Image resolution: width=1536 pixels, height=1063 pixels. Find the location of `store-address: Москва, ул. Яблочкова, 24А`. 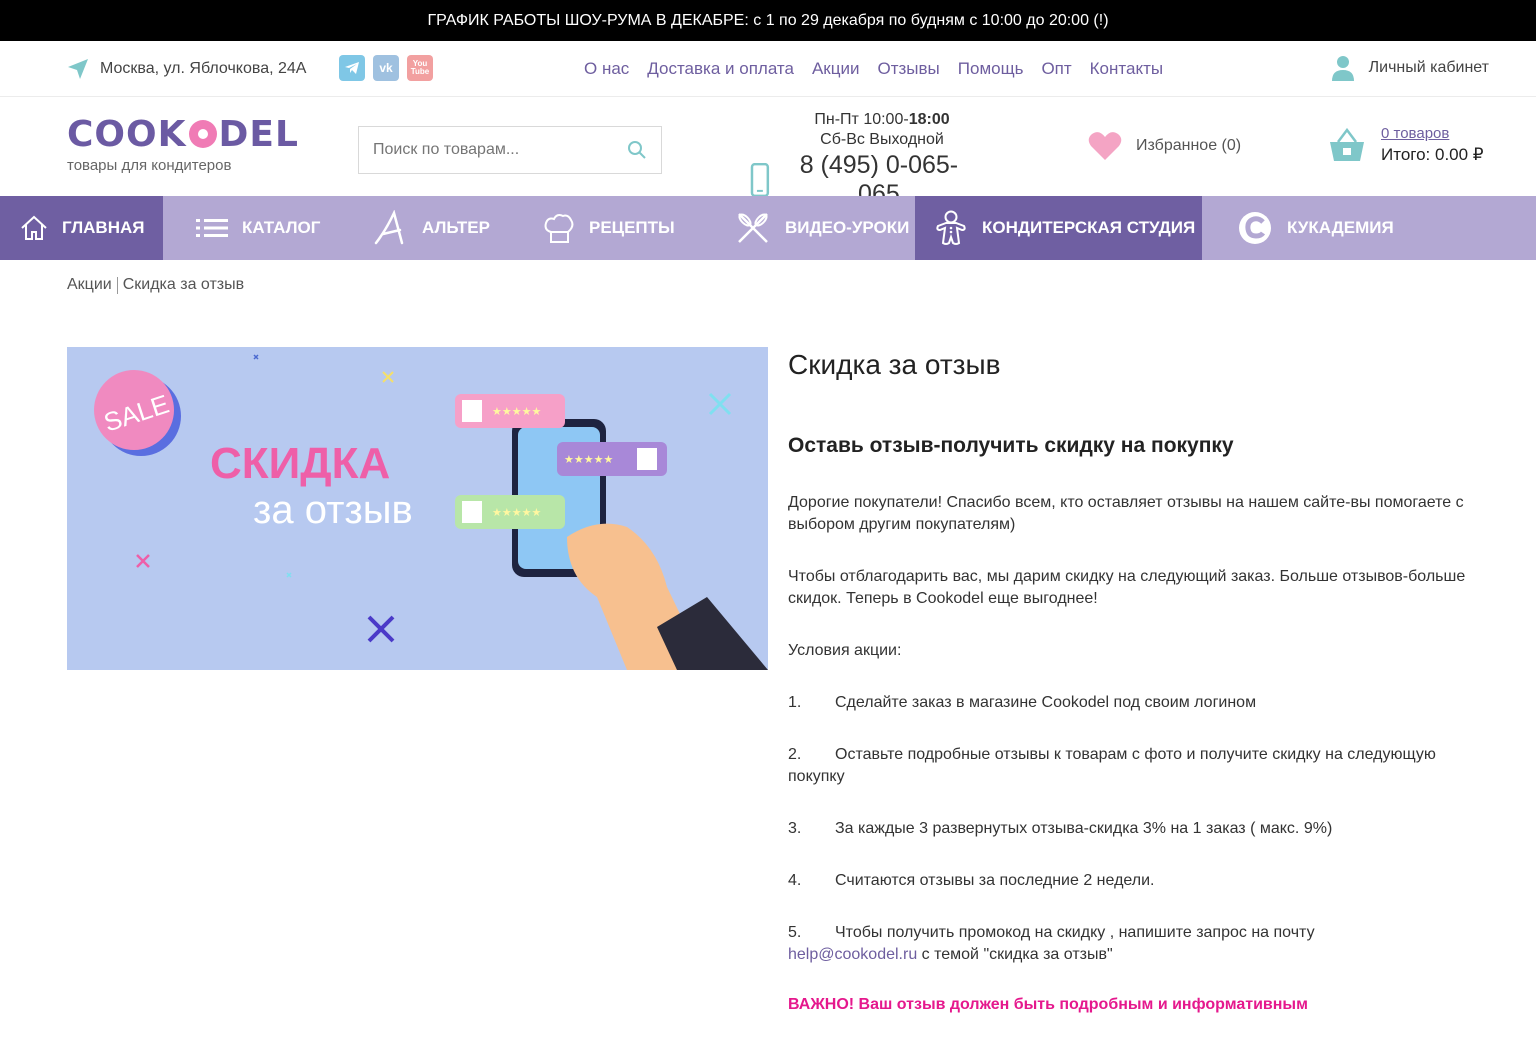

store-address: Москва, ул. Яблочкова, 24А is located at coordinates (186, 69).